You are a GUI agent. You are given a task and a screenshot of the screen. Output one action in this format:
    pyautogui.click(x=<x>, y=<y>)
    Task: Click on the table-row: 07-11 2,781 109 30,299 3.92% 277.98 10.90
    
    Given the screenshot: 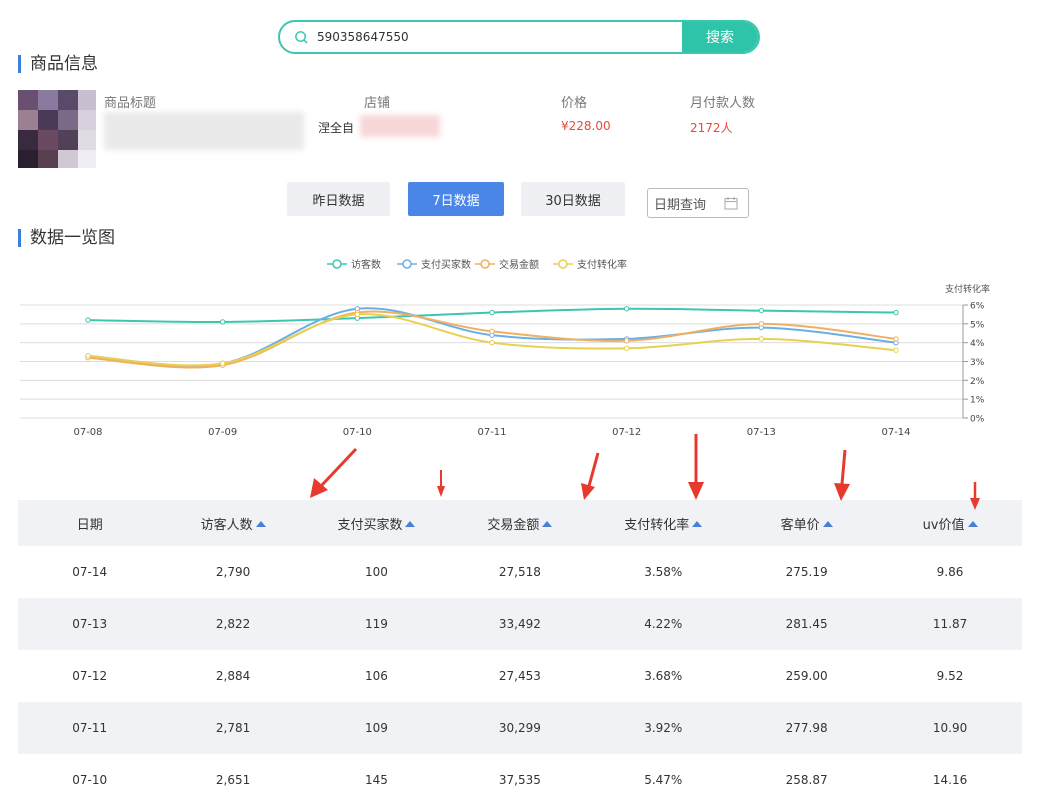 What is the action you would take?
    pyautogui.click(x=520, y=728)
    